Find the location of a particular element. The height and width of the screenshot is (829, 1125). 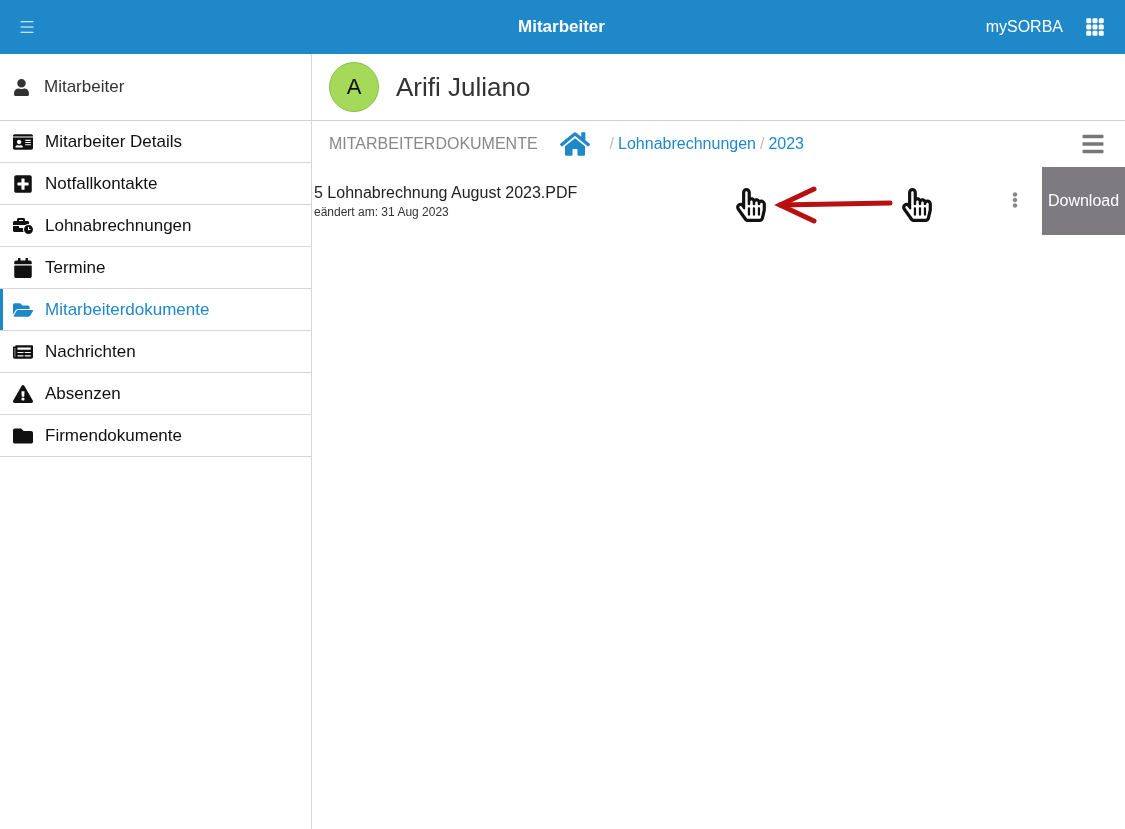

sidebar-item: Mitarbeiter Details is located at coordinates (155, 142).